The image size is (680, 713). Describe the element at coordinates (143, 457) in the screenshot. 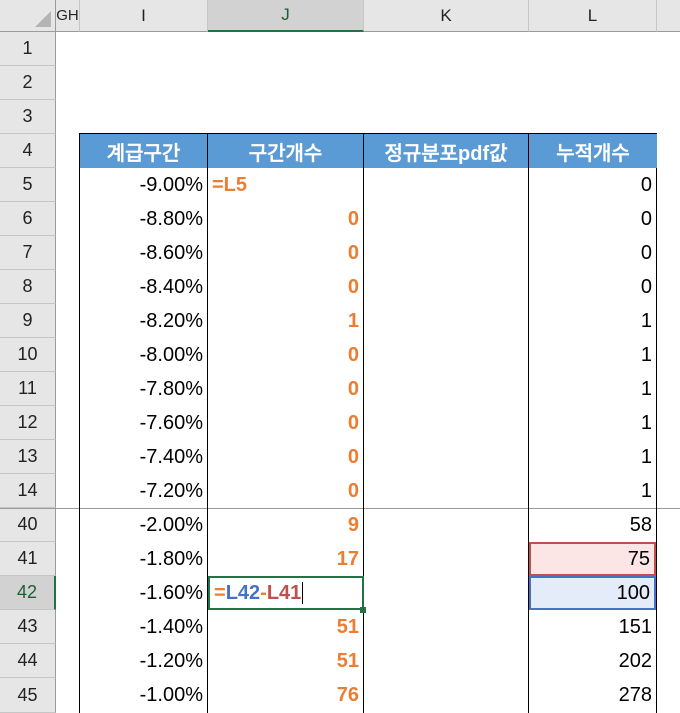

I see `cell-i13: -7.40%` at that location.